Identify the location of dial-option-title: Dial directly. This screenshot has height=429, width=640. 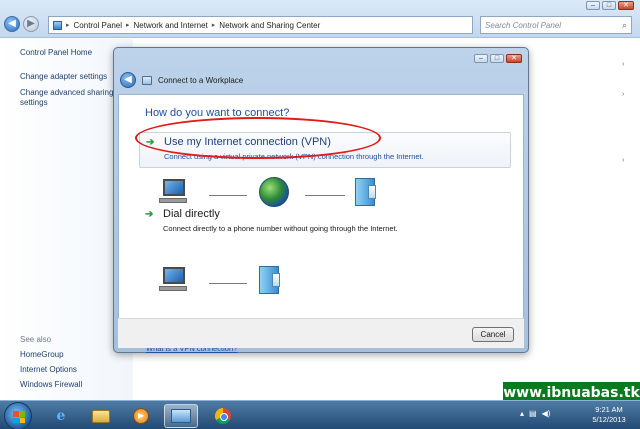
(191, 214).